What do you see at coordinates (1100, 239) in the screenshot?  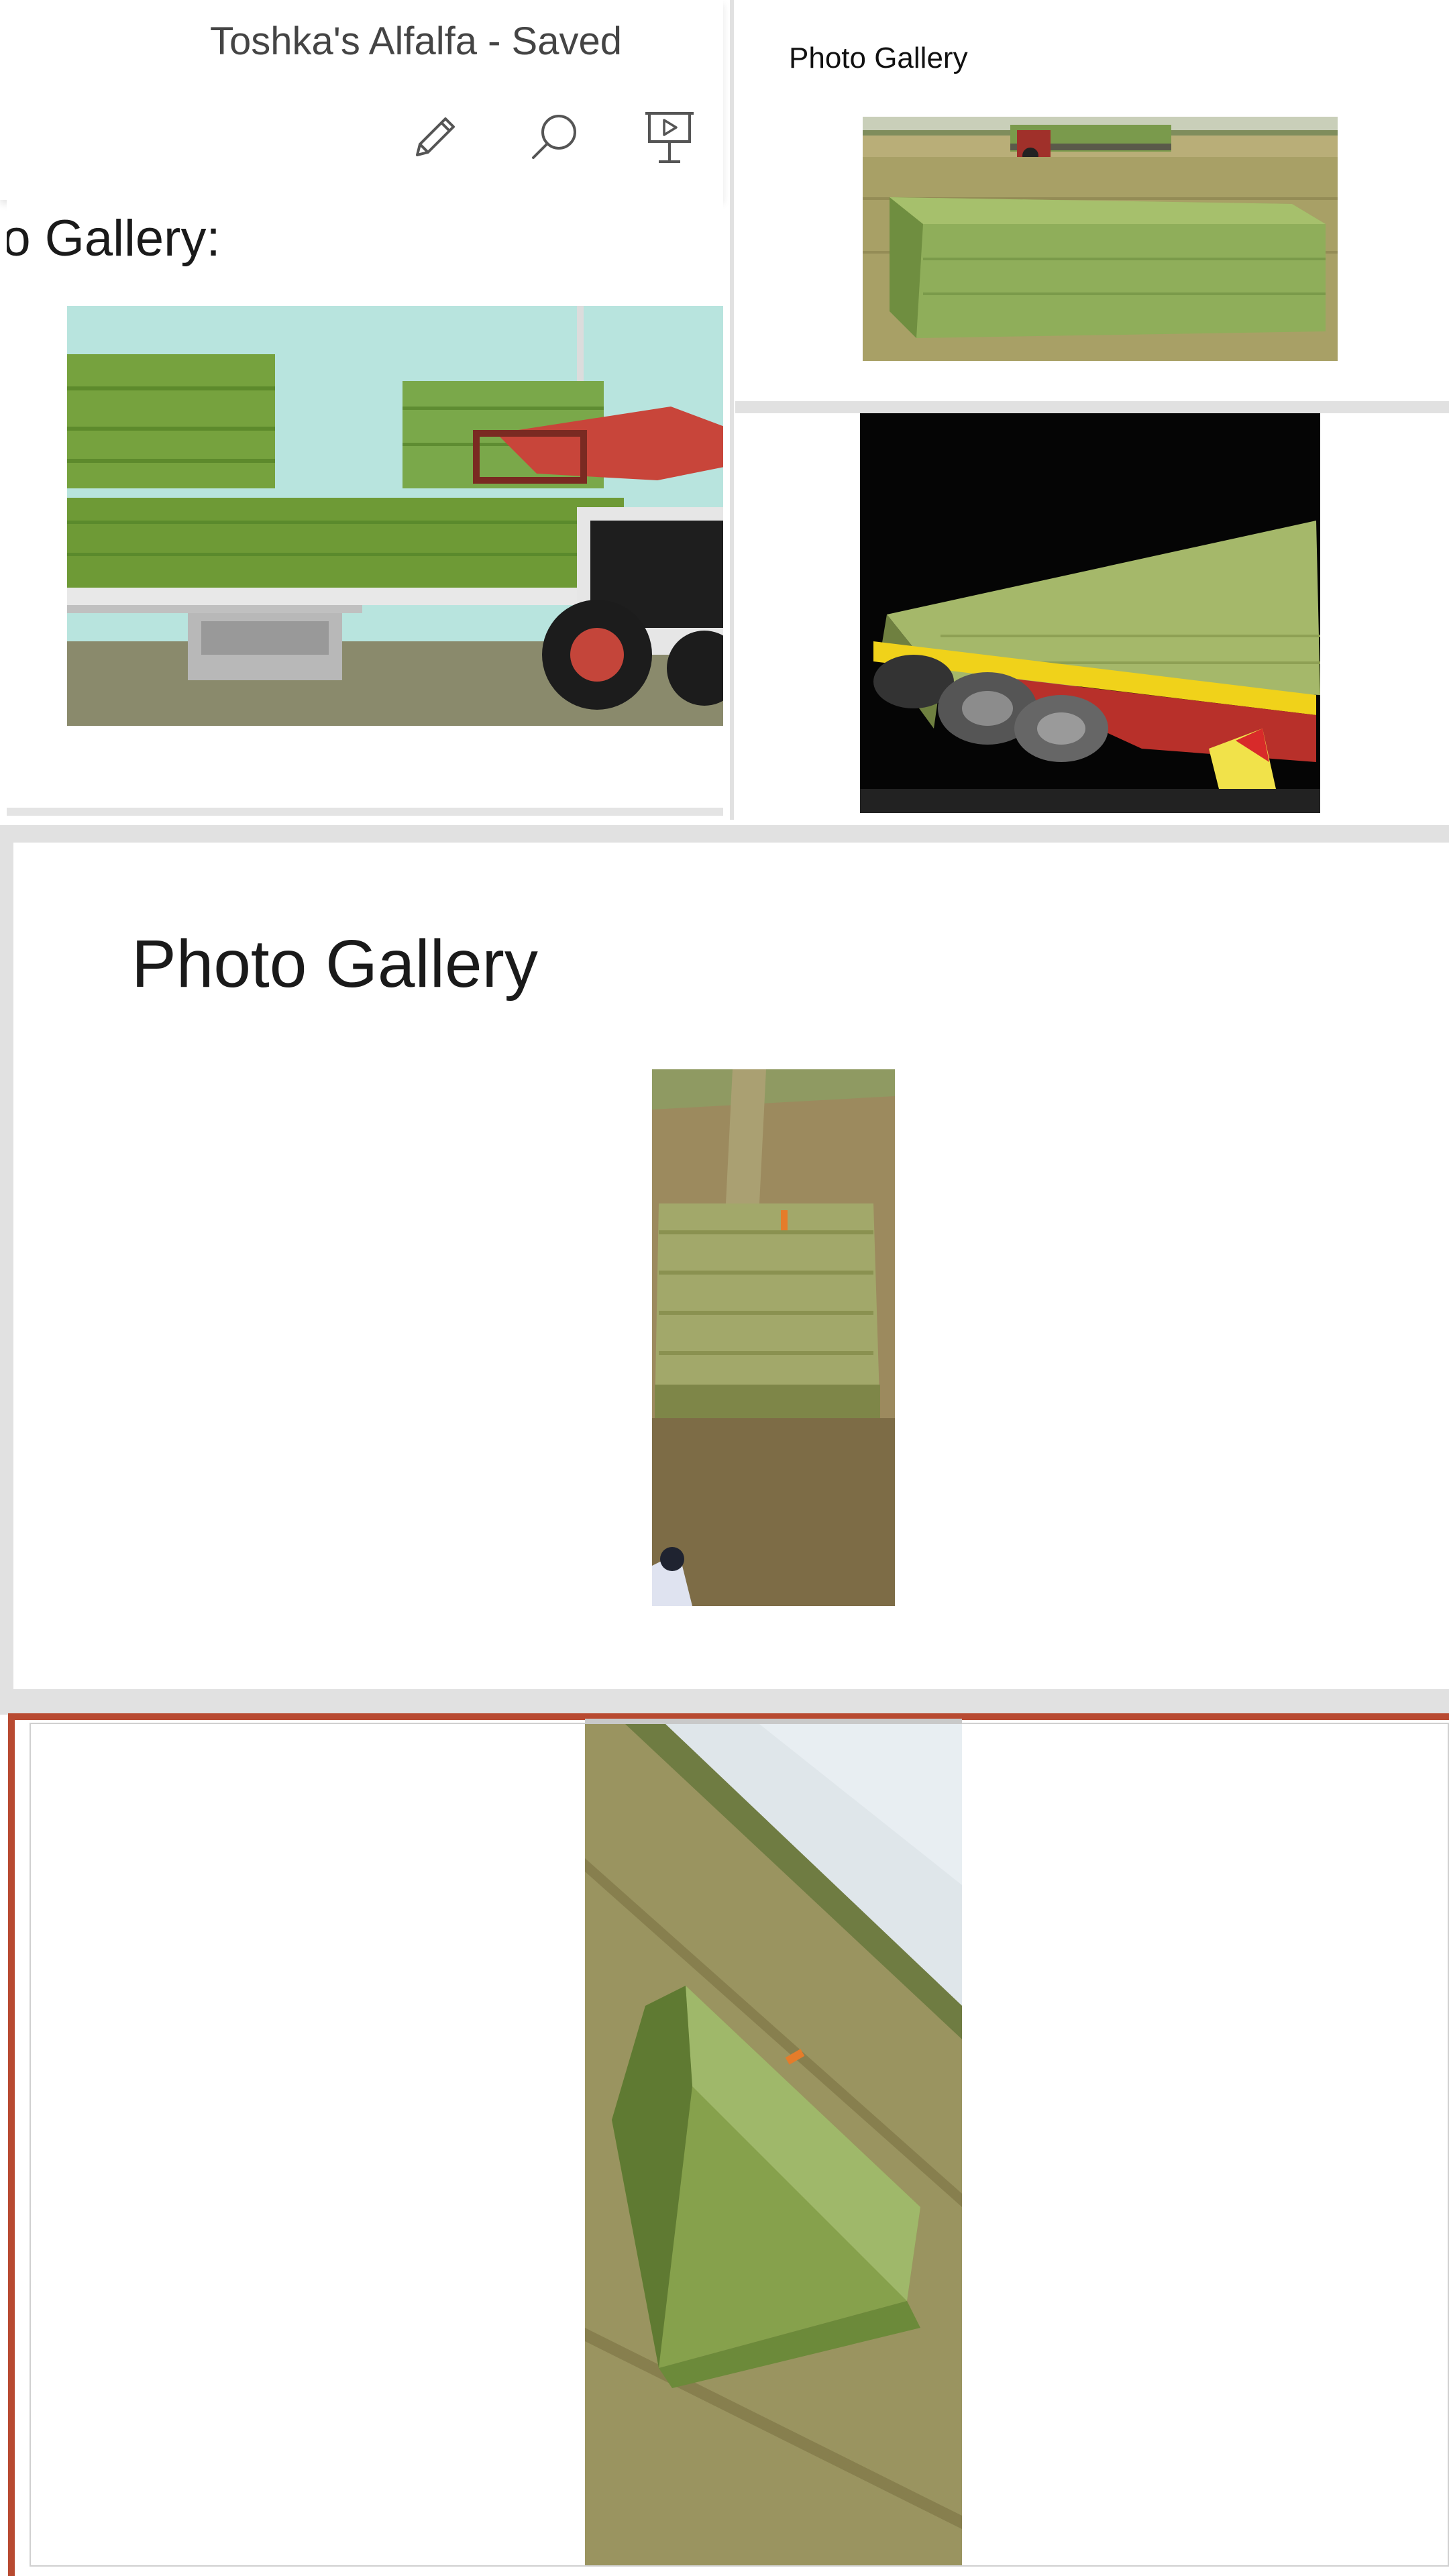 I see `hay-bale-field-tractor-photo` at bounding box center [1100, 239].